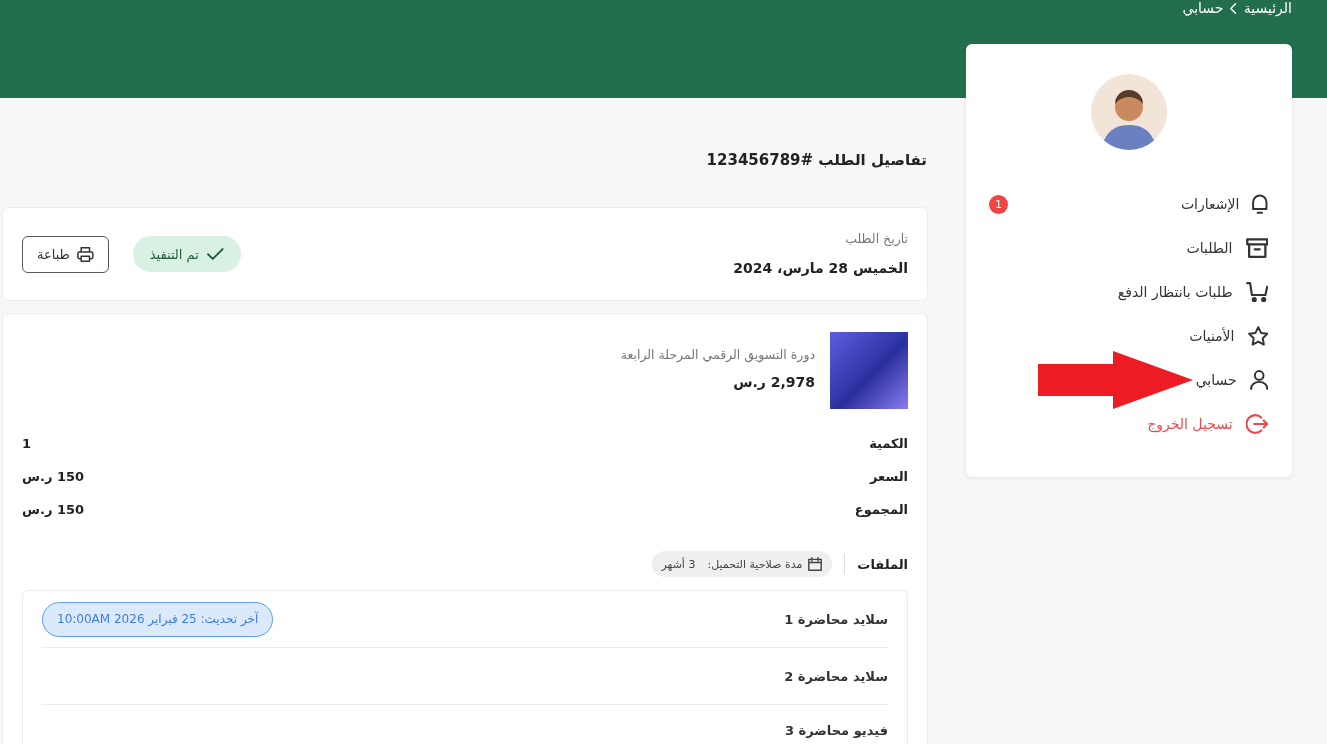 The image size is (1327, 744). Describe the element at coordinates (1227, 248) in the screenshot. I see `sidebar-item: الطلبات` at that location.